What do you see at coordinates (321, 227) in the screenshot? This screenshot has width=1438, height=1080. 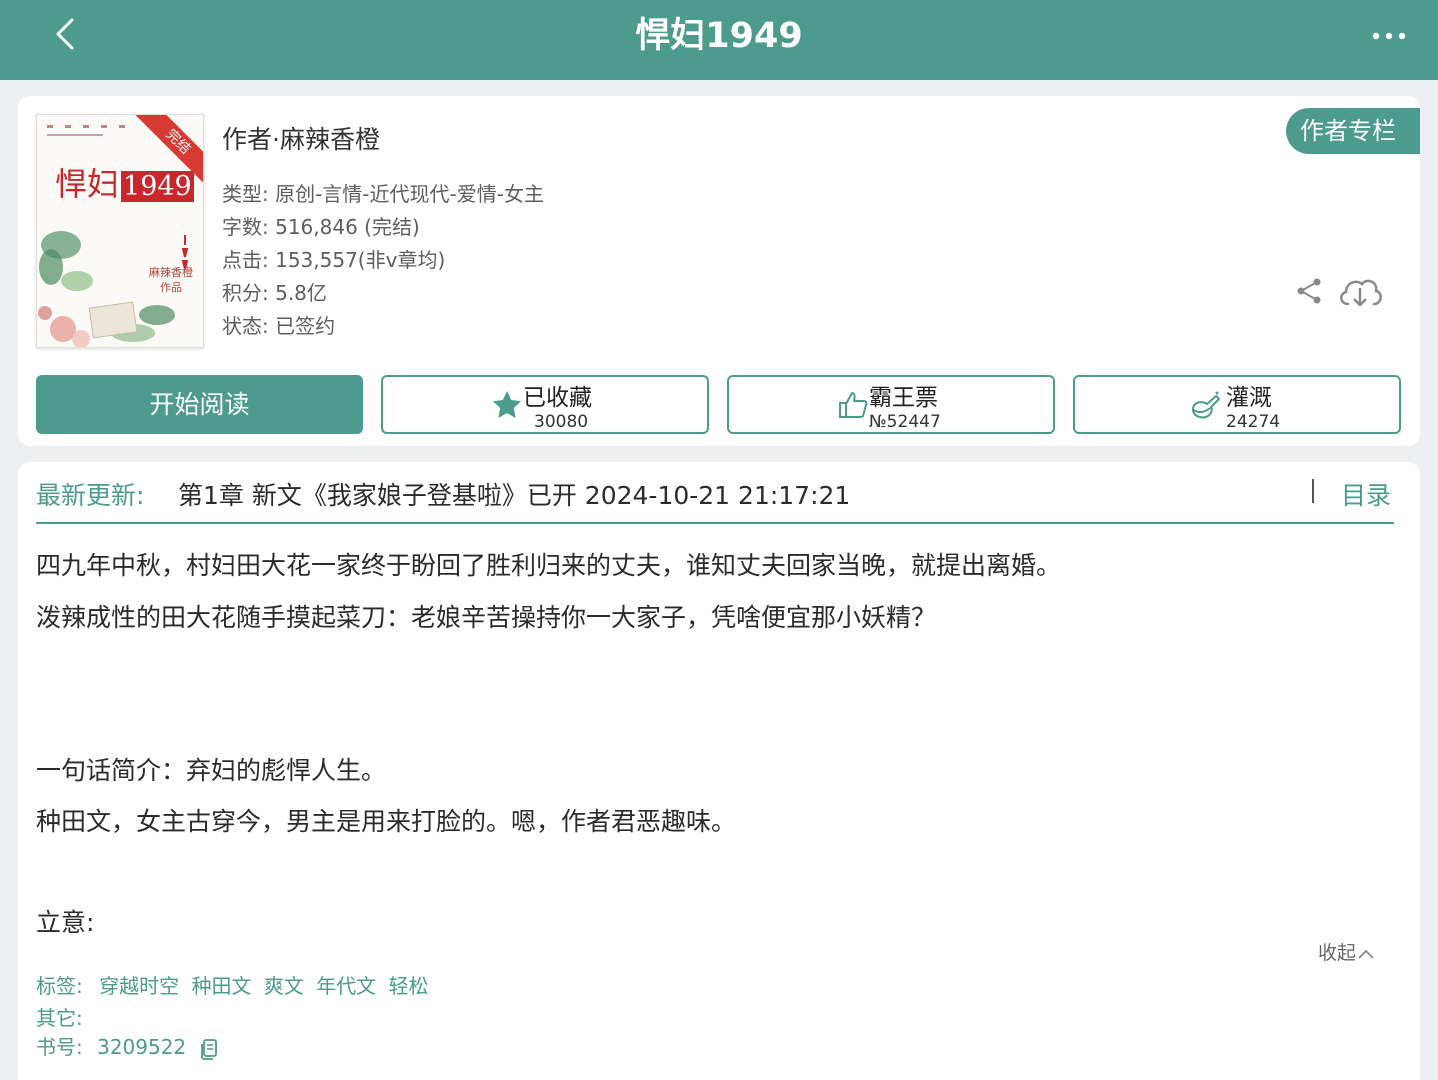 I see `meta-word-count: 字数: 516,846 (完结)` at bounding box center [321, 227].